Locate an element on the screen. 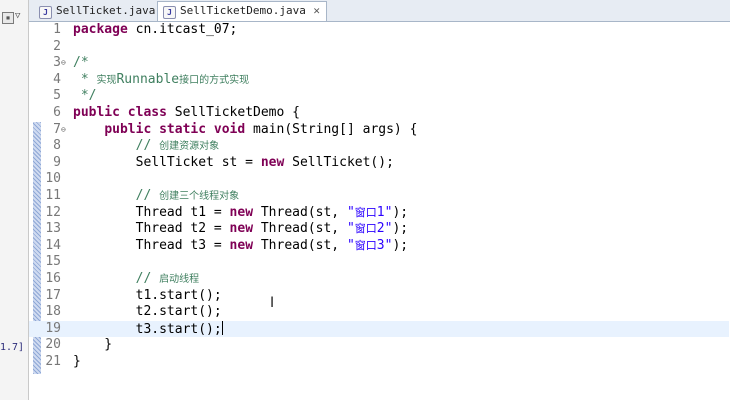  code-line: 2 is located at coordinates (379, 47).